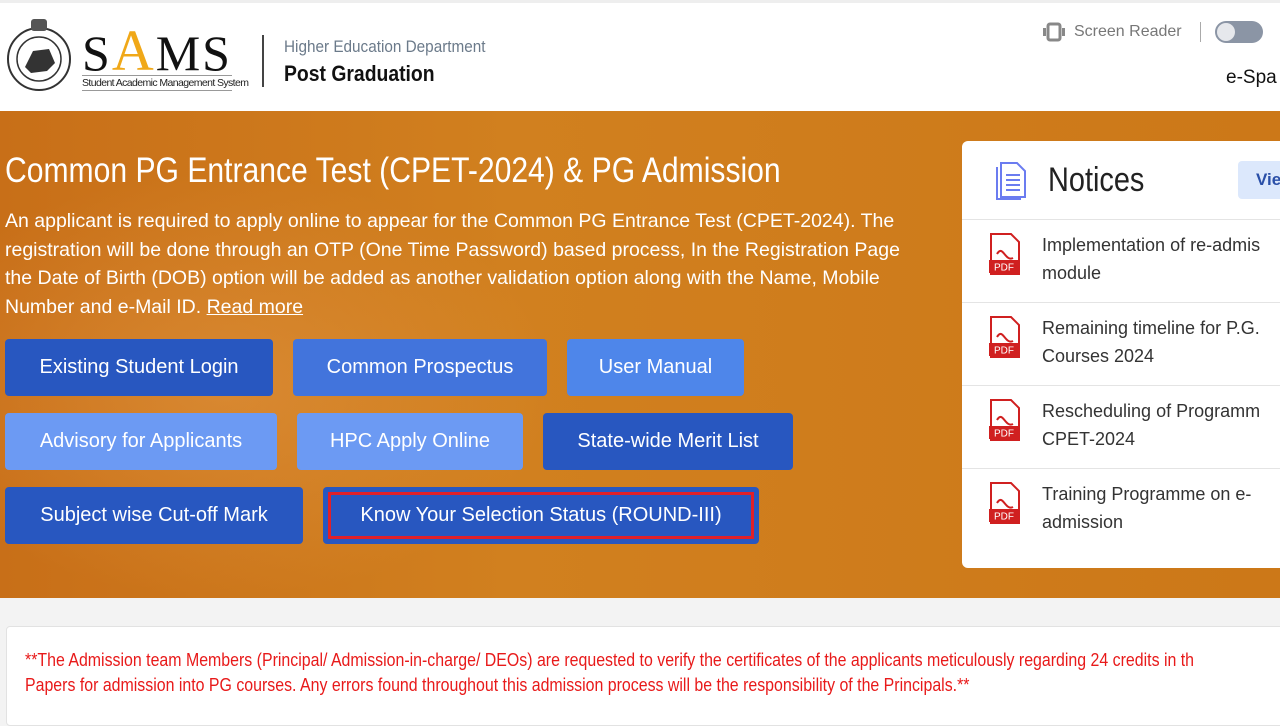 Image resolution: width=1280 pixels, height=726 pixels. I want to click on common-prospectus-button: Common Prospectus, so click(420, 367).